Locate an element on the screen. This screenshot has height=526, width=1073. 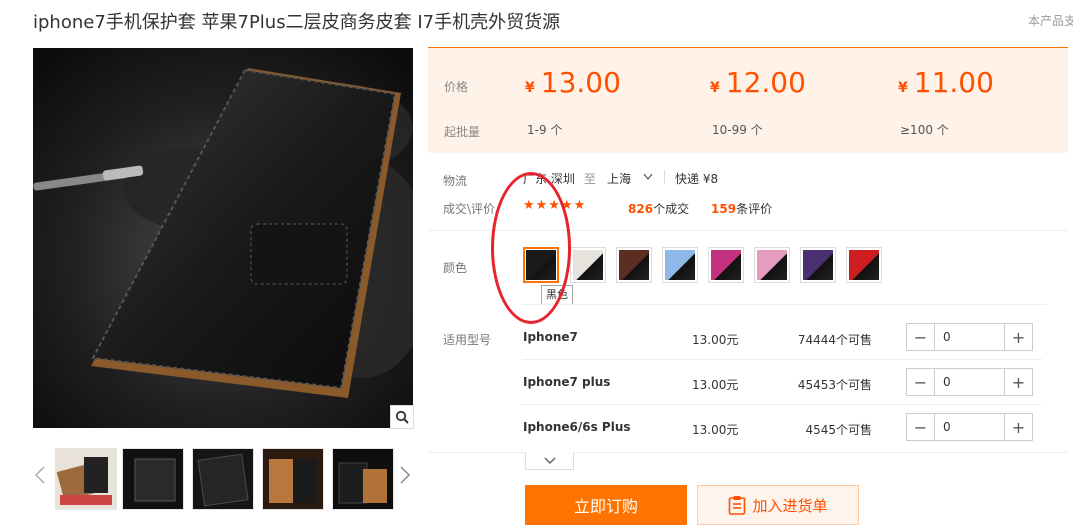
price-label: 价格 is located at coordinates (456, 87).